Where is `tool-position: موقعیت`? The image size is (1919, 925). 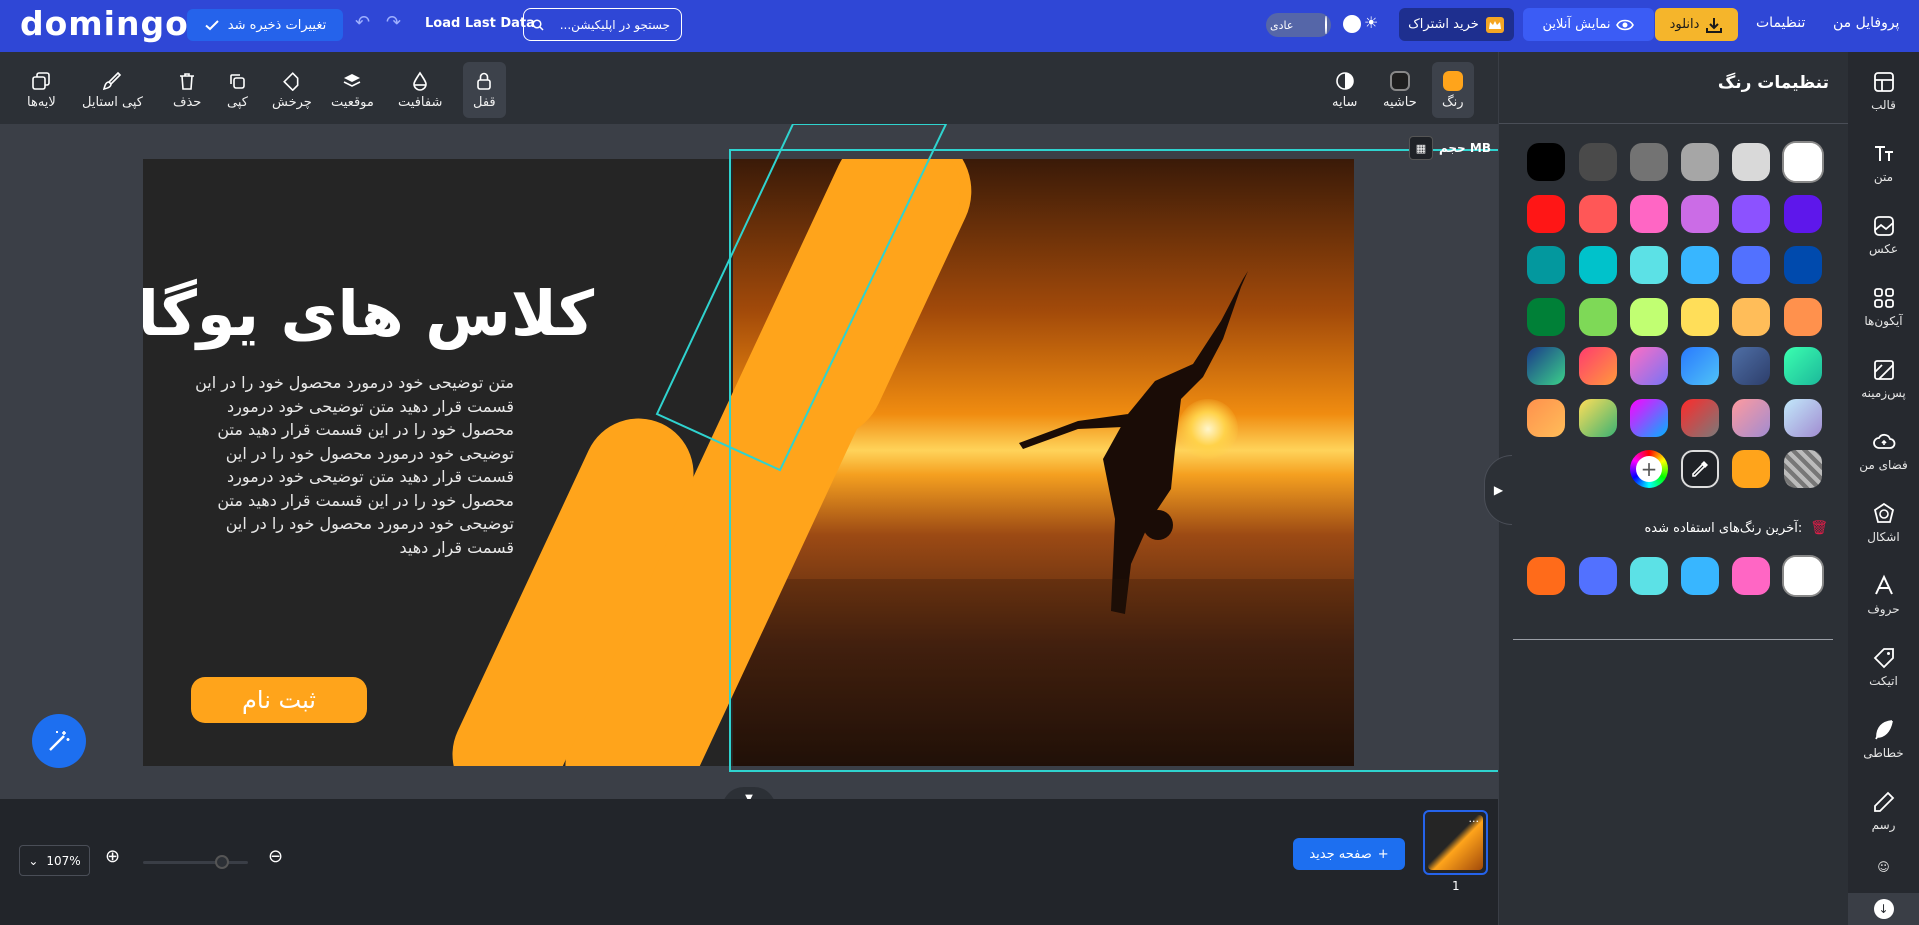 tool-position: موقعیت is located at coordinates (352, 90).